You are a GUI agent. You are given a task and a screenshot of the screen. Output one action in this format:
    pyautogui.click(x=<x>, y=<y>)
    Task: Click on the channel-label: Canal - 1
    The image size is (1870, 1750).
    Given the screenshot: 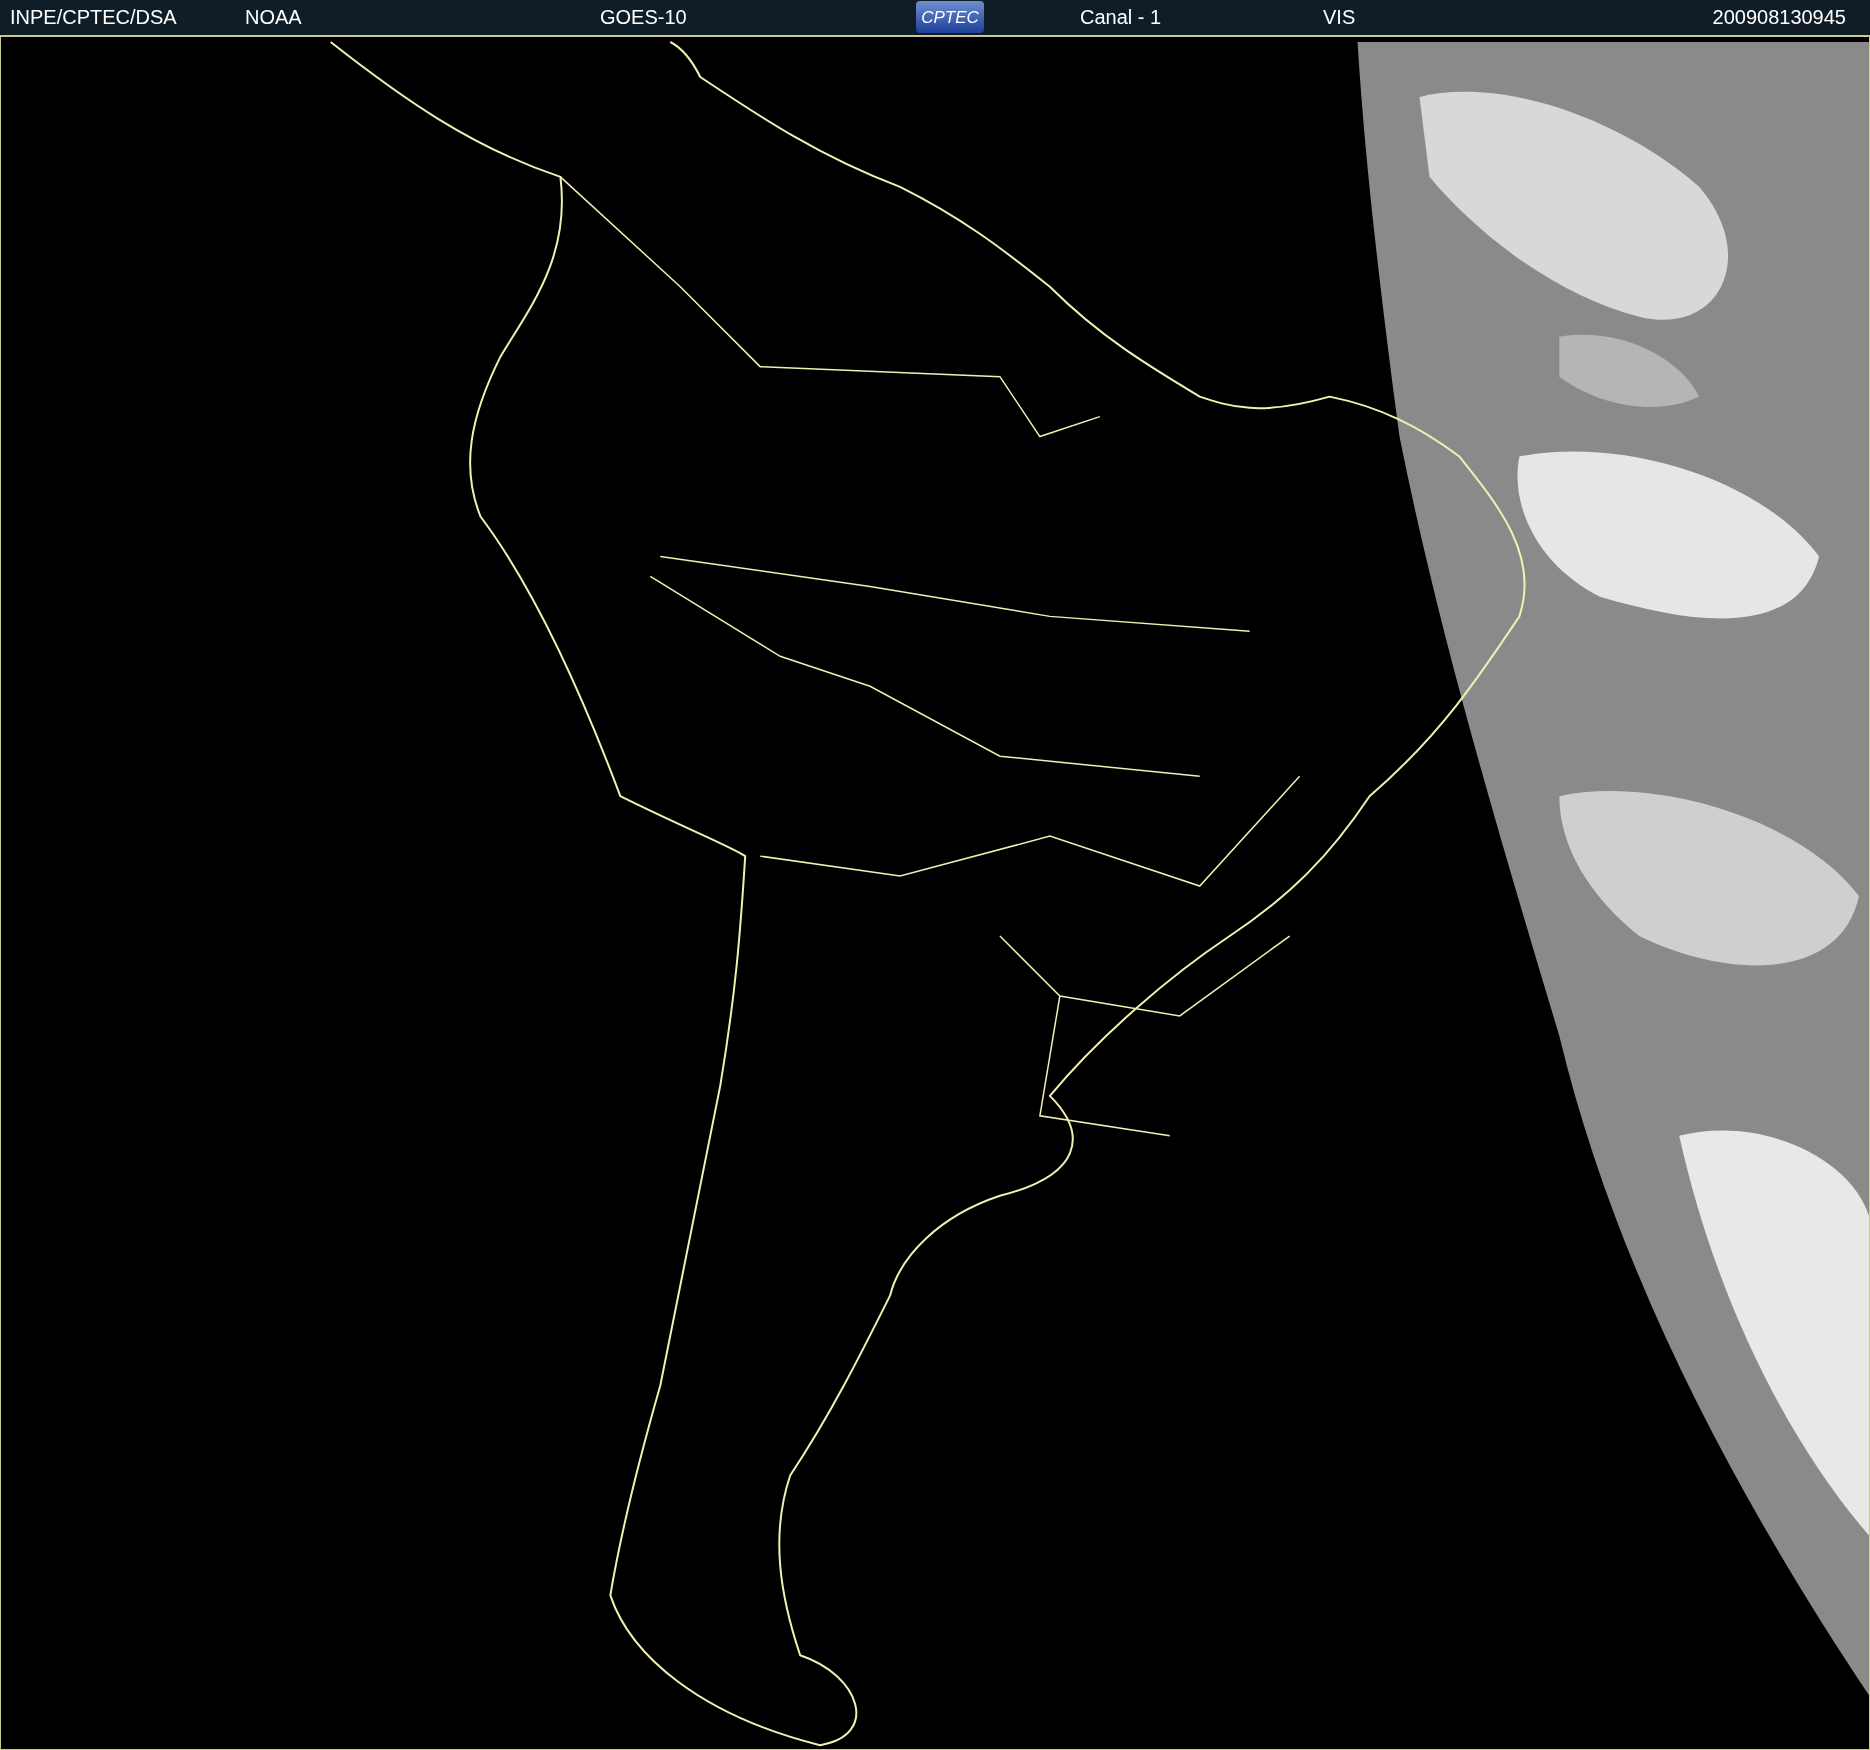 What is the action you would take?
    pyautogui.click(x=1121, y=17)
    